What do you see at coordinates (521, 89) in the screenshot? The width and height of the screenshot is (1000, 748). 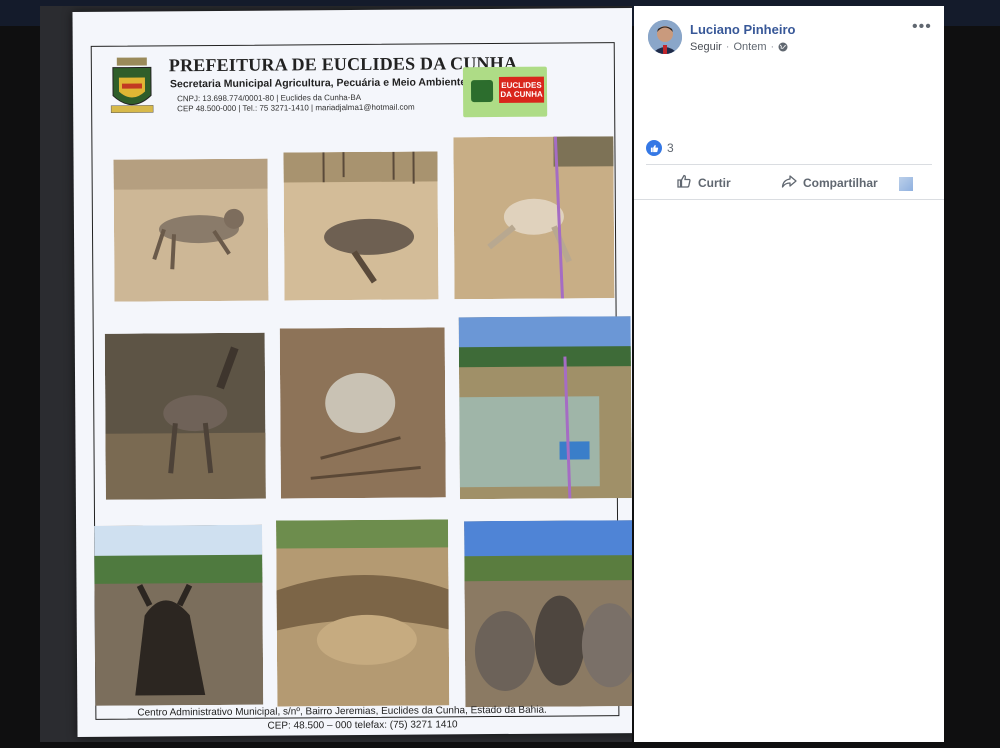 I see `city-logo-text: EUCLIDES DA CUNHA` at bounding box center [521, 89].